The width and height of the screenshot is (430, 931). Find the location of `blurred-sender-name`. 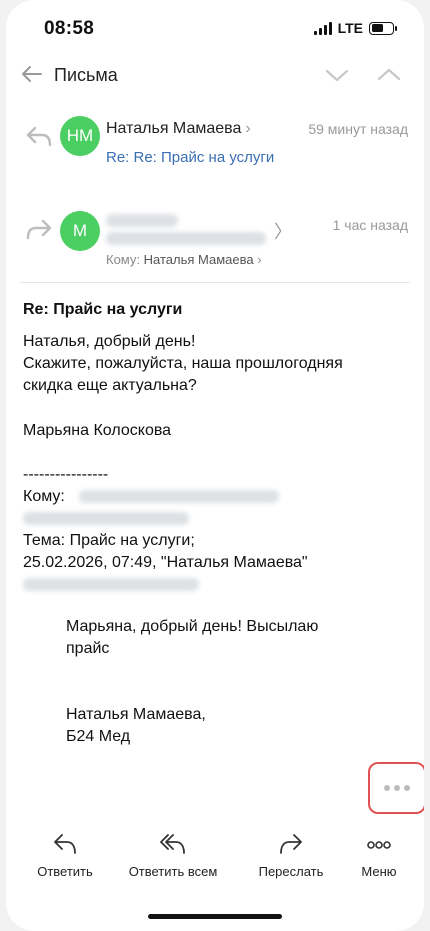

blurred-sender-name is located at coordinates (142, 220).